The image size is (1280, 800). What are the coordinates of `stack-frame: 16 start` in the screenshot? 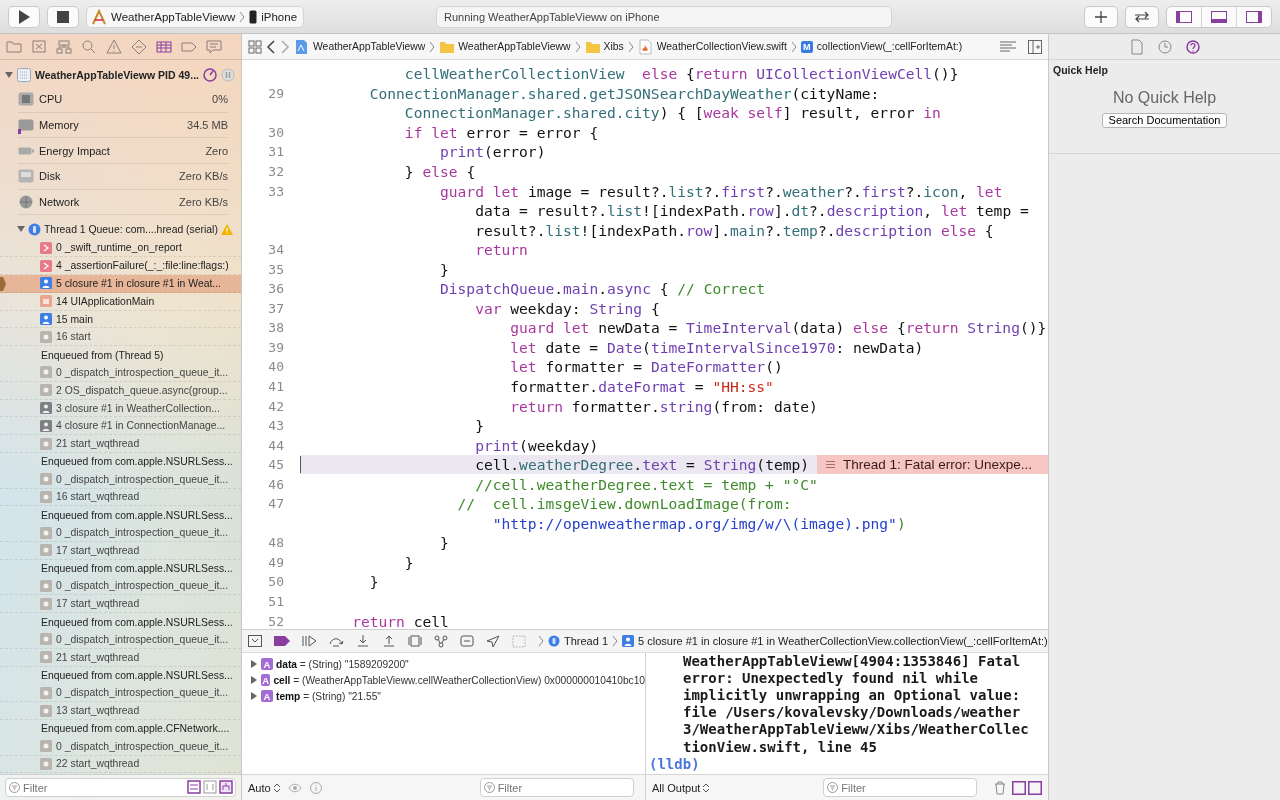 It's located at (120, 337).